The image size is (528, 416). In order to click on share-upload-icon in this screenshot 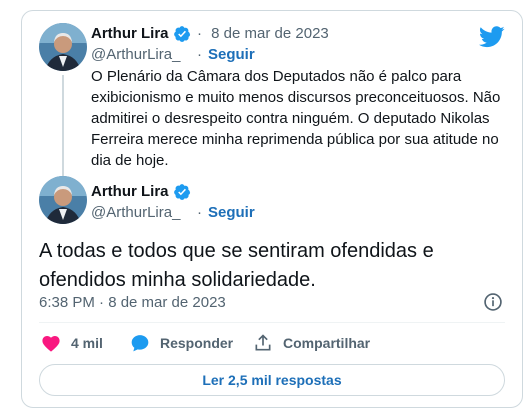, I will do `click(263, 342)`.